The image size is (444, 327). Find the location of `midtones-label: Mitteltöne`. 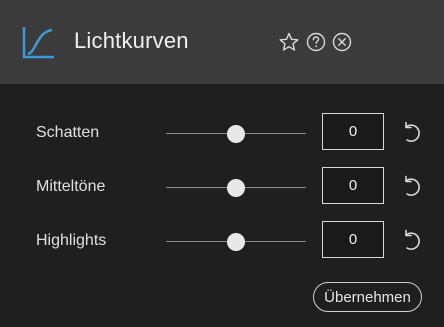

midtones-label: Mitteltöne is located at coordinates (71, 186).